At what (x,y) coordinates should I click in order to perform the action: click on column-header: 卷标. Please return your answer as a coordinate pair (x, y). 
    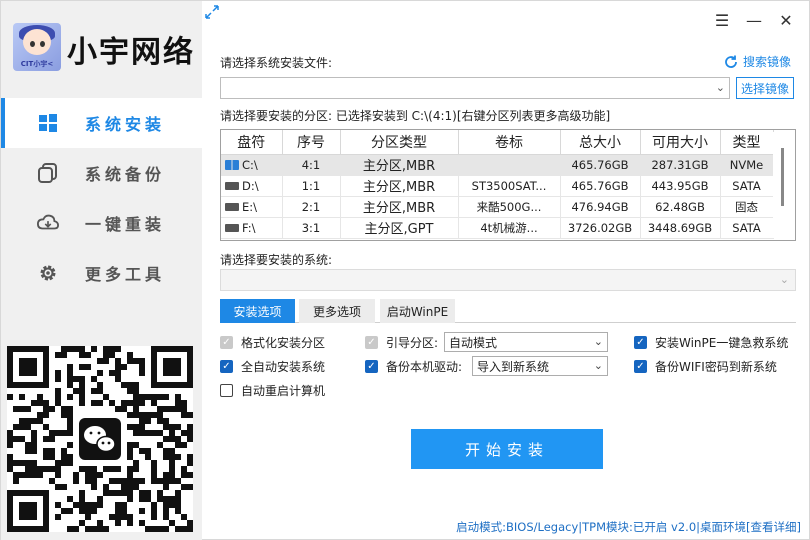
    Looking at the image, I should click on (509, 142).